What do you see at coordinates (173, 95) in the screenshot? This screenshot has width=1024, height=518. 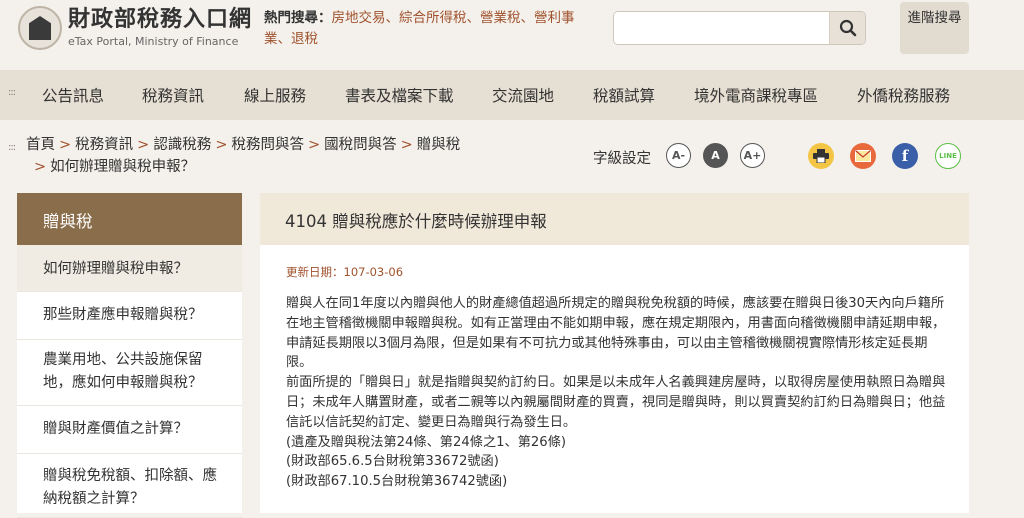 I see `nav-item-tax-info: 稅務資訊` at bounding box center [173, 95].